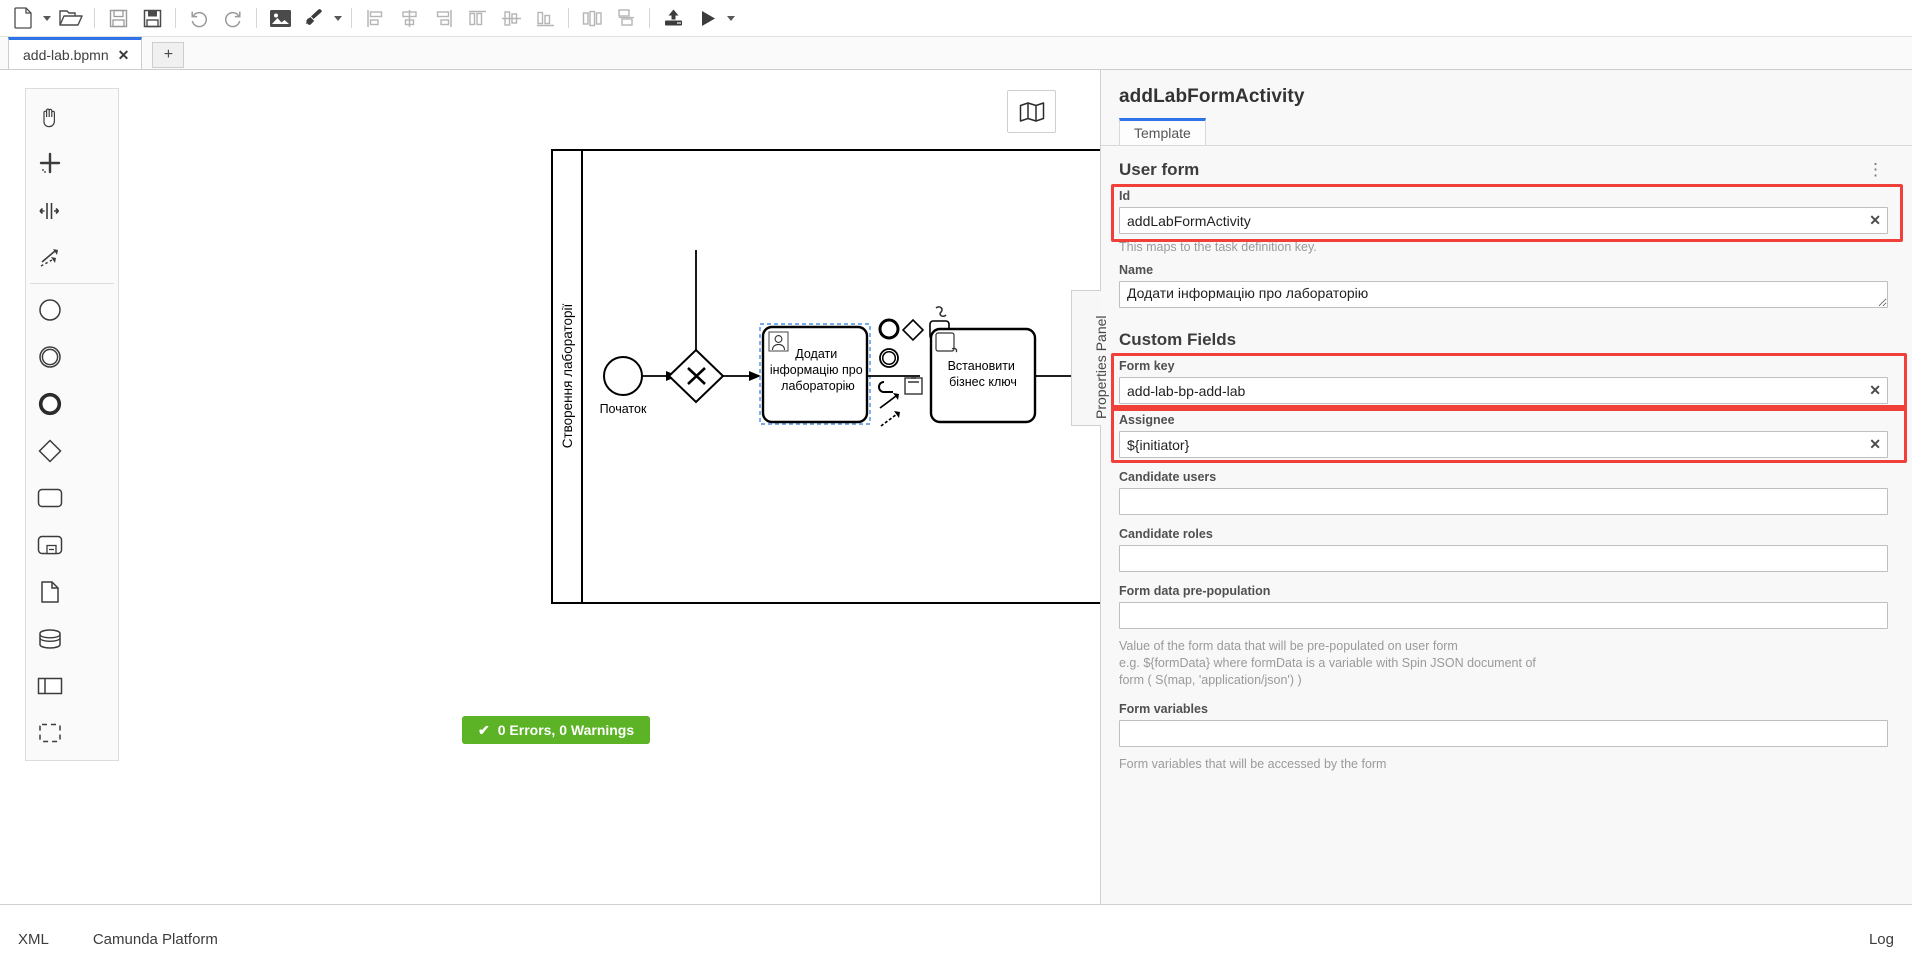 This screenshot has height=974, width=1912. I want to click on field-candidate-users: Candidate users, so click(1506, 489).